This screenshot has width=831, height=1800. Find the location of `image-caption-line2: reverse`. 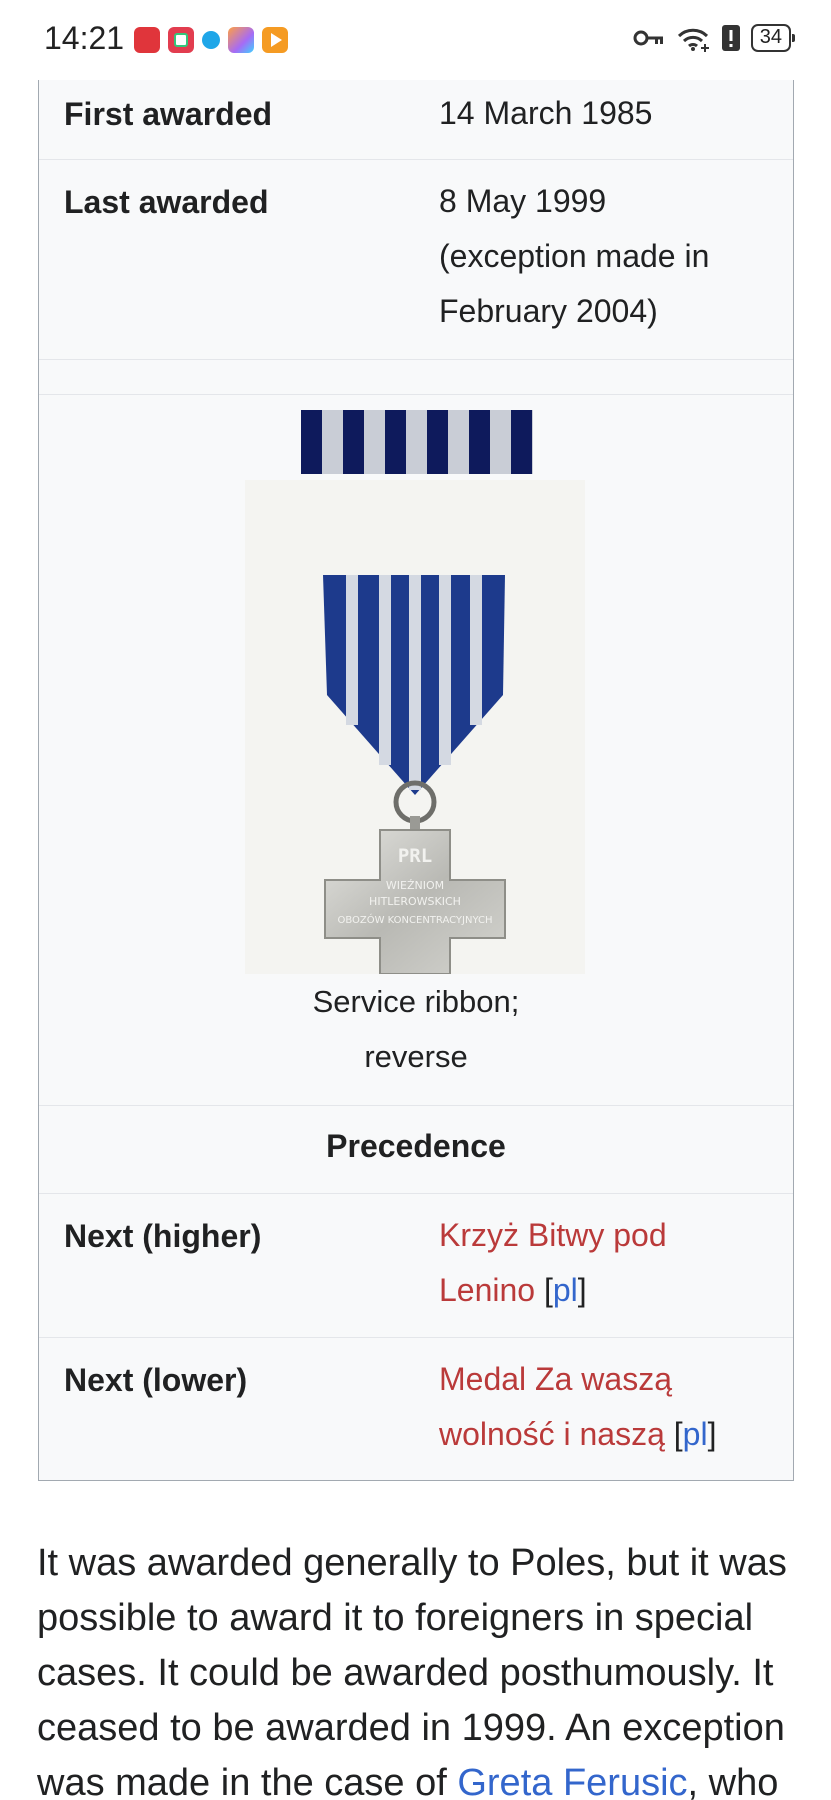

image-caption-line2: reverse is located at coordinates (416, 1056).